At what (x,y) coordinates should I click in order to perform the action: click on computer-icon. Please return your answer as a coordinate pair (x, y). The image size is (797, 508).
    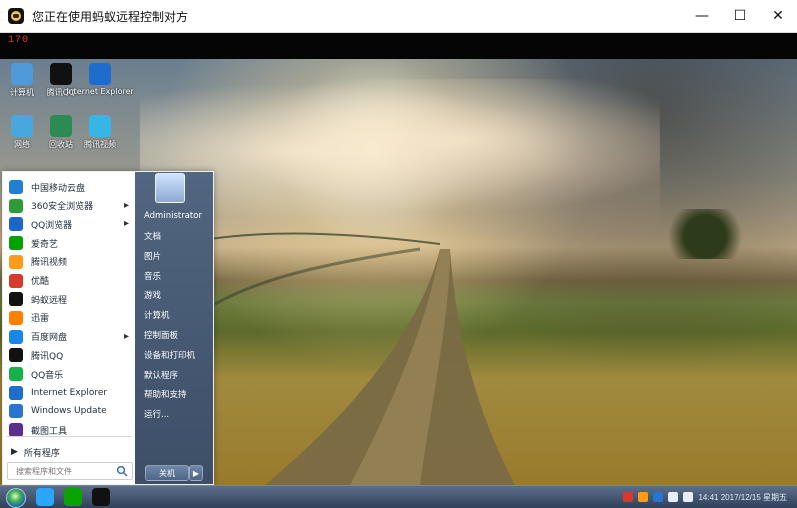
    Looking at the image, I should click on (22, 74).